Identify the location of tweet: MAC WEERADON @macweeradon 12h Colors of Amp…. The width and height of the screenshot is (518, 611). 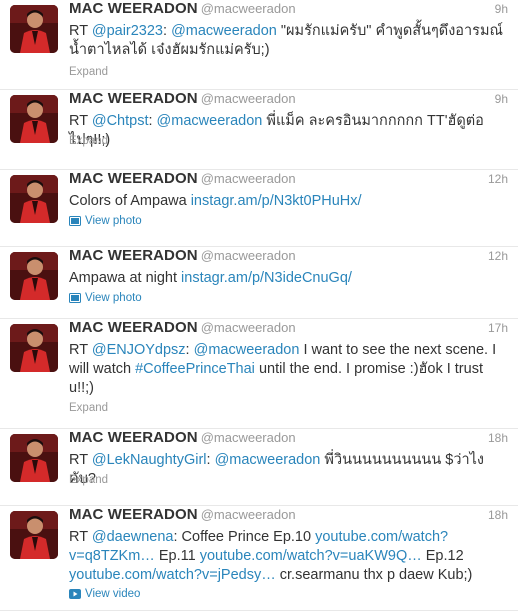
(259, 208).